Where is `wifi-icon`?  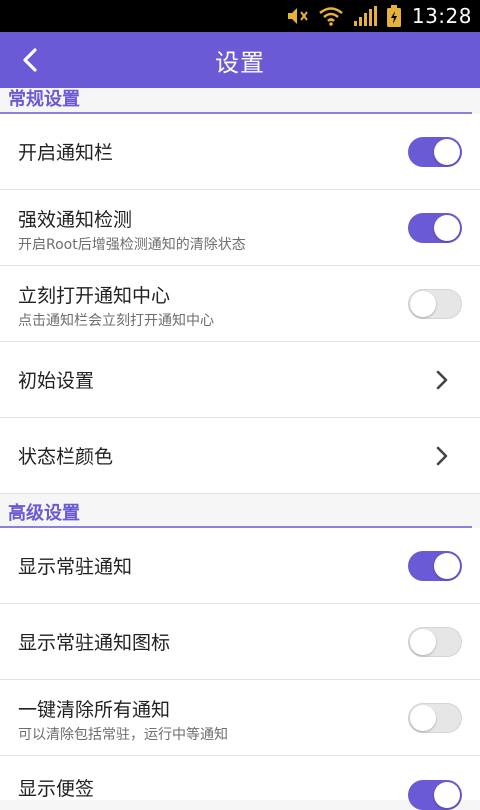
wifi-icon is located at coordinates (331, 16).